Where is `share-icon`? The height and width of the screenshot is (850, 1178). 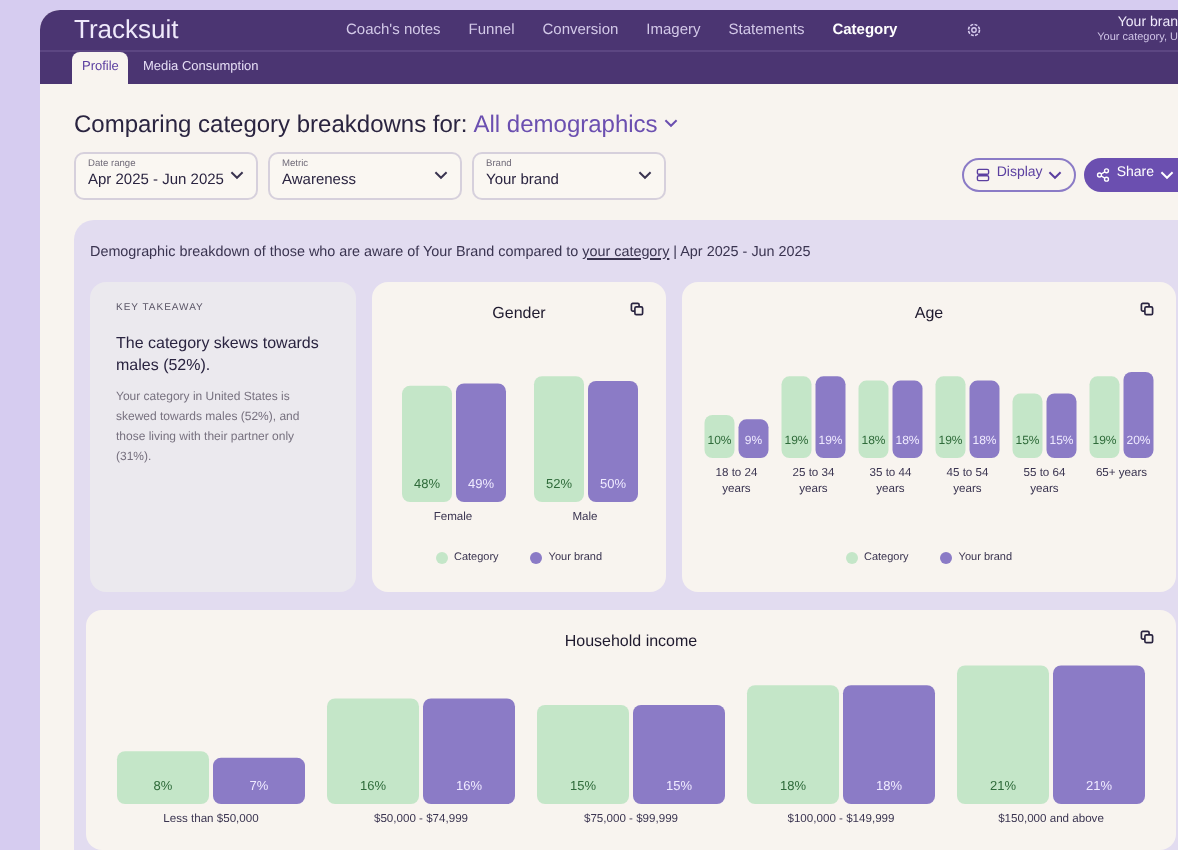
share-icon is located at coordinates (1103, 175).